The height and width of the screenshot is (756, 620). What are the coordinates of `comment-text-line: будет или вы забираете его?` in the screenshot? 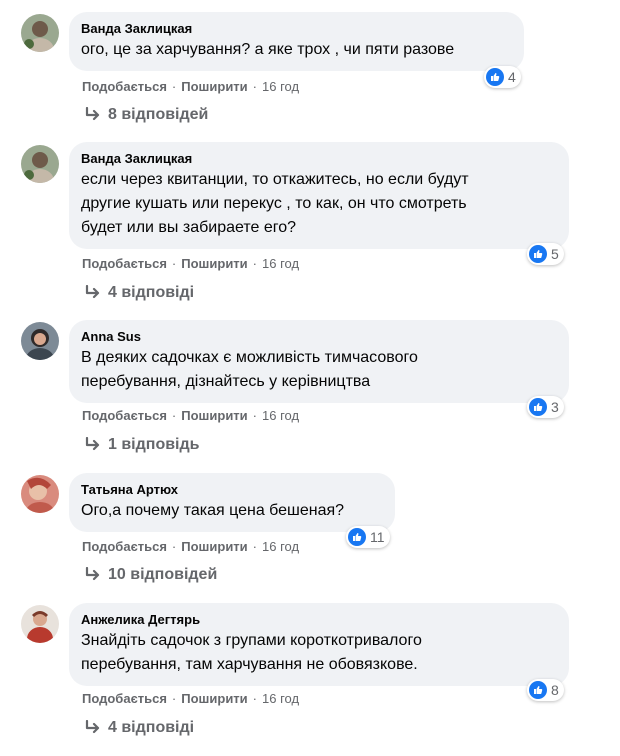 It's located at (189, 227).